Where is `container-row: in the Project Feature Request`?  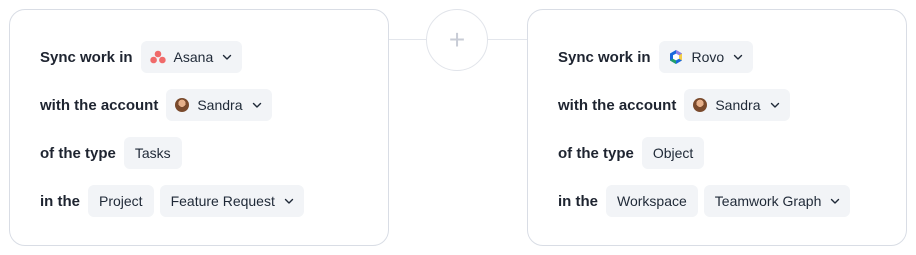
container-row: in the Project Feature Request is located at coordinates (175, 201).